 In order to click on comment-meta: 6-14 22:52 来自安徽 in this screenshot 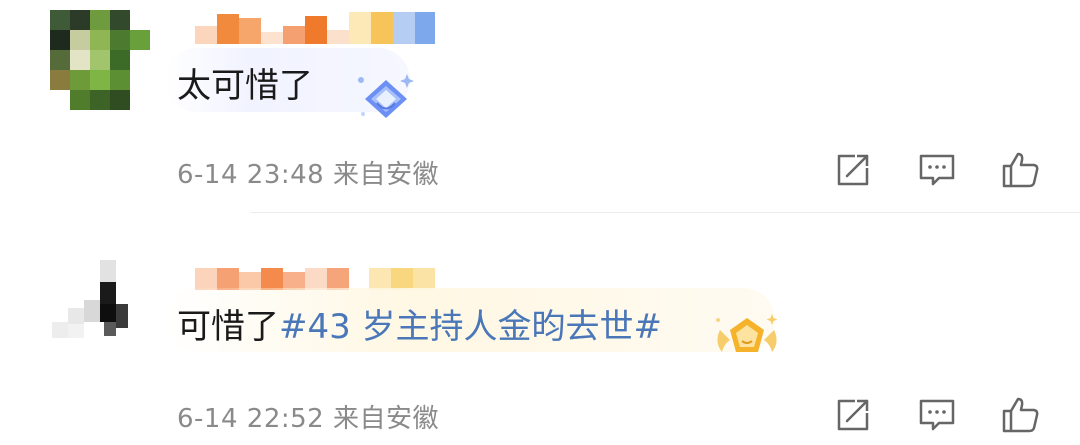, I will do `click(308, 416)`.